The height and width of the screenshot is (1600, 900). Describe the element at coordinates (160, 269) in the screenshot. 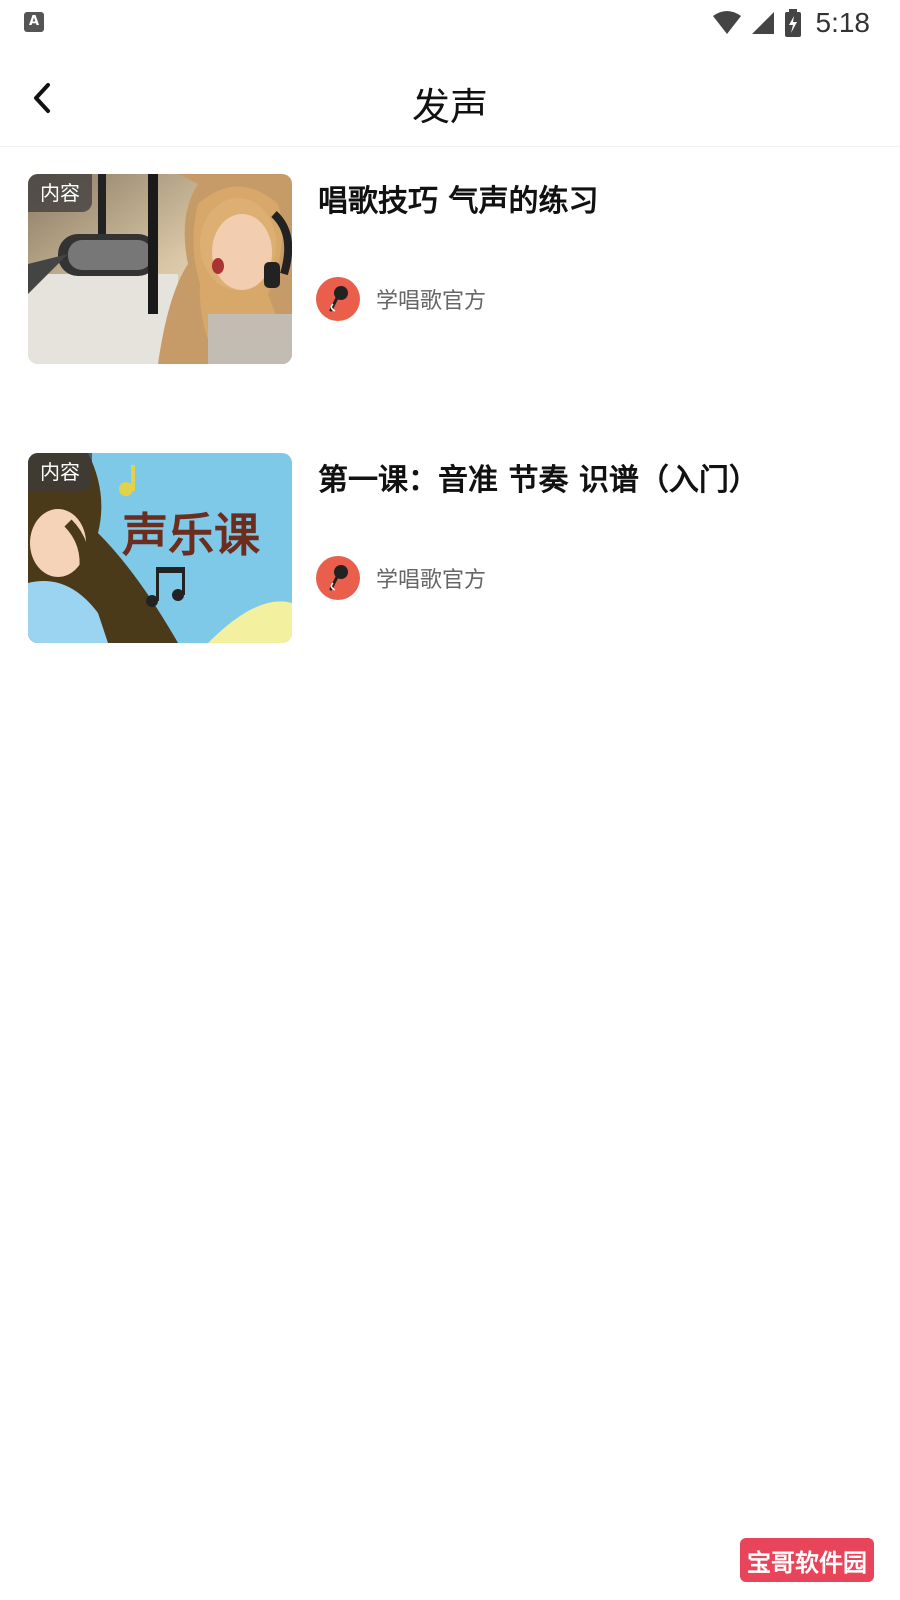

I see `content-thumbnail: 内容` at that location.